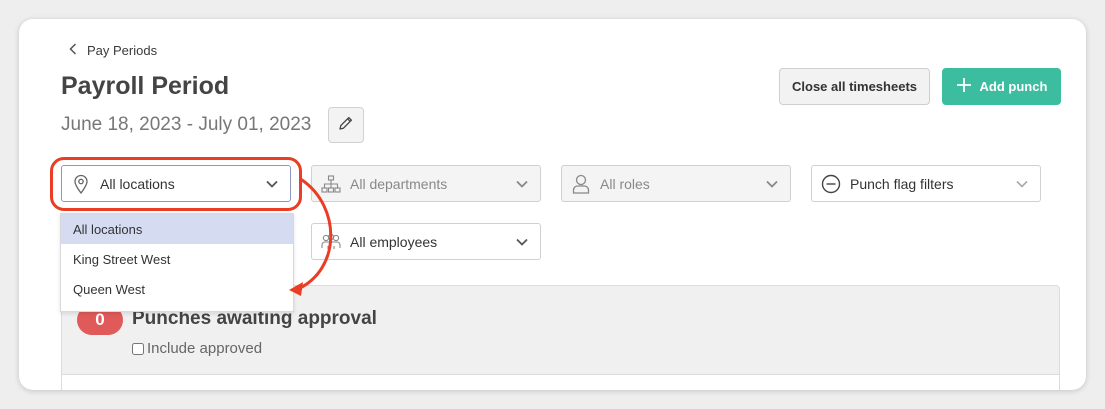  I want to click on people-icon, so click(331, 242).